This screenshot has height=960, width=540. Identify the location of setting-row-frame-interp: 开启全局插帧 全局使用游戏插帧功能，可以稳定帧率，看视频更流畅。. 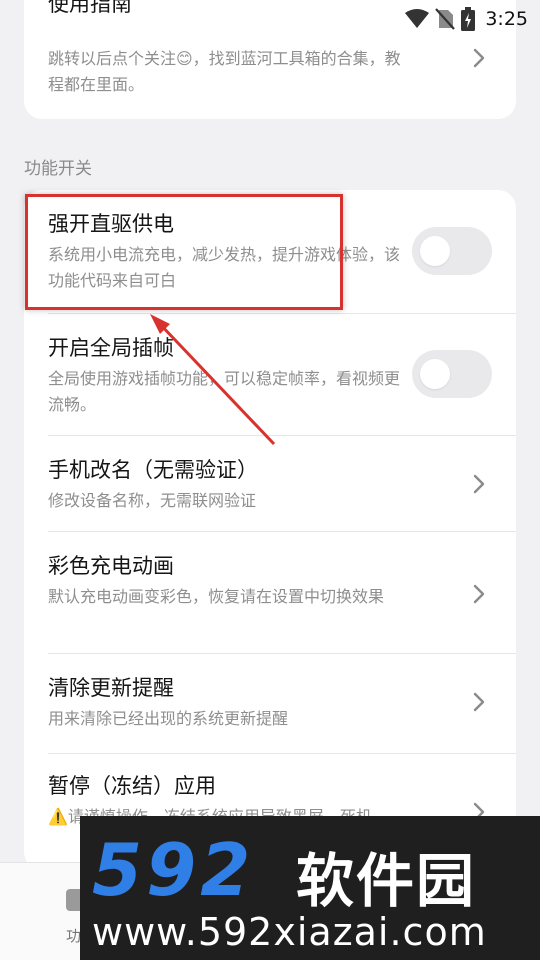
(270, 375).